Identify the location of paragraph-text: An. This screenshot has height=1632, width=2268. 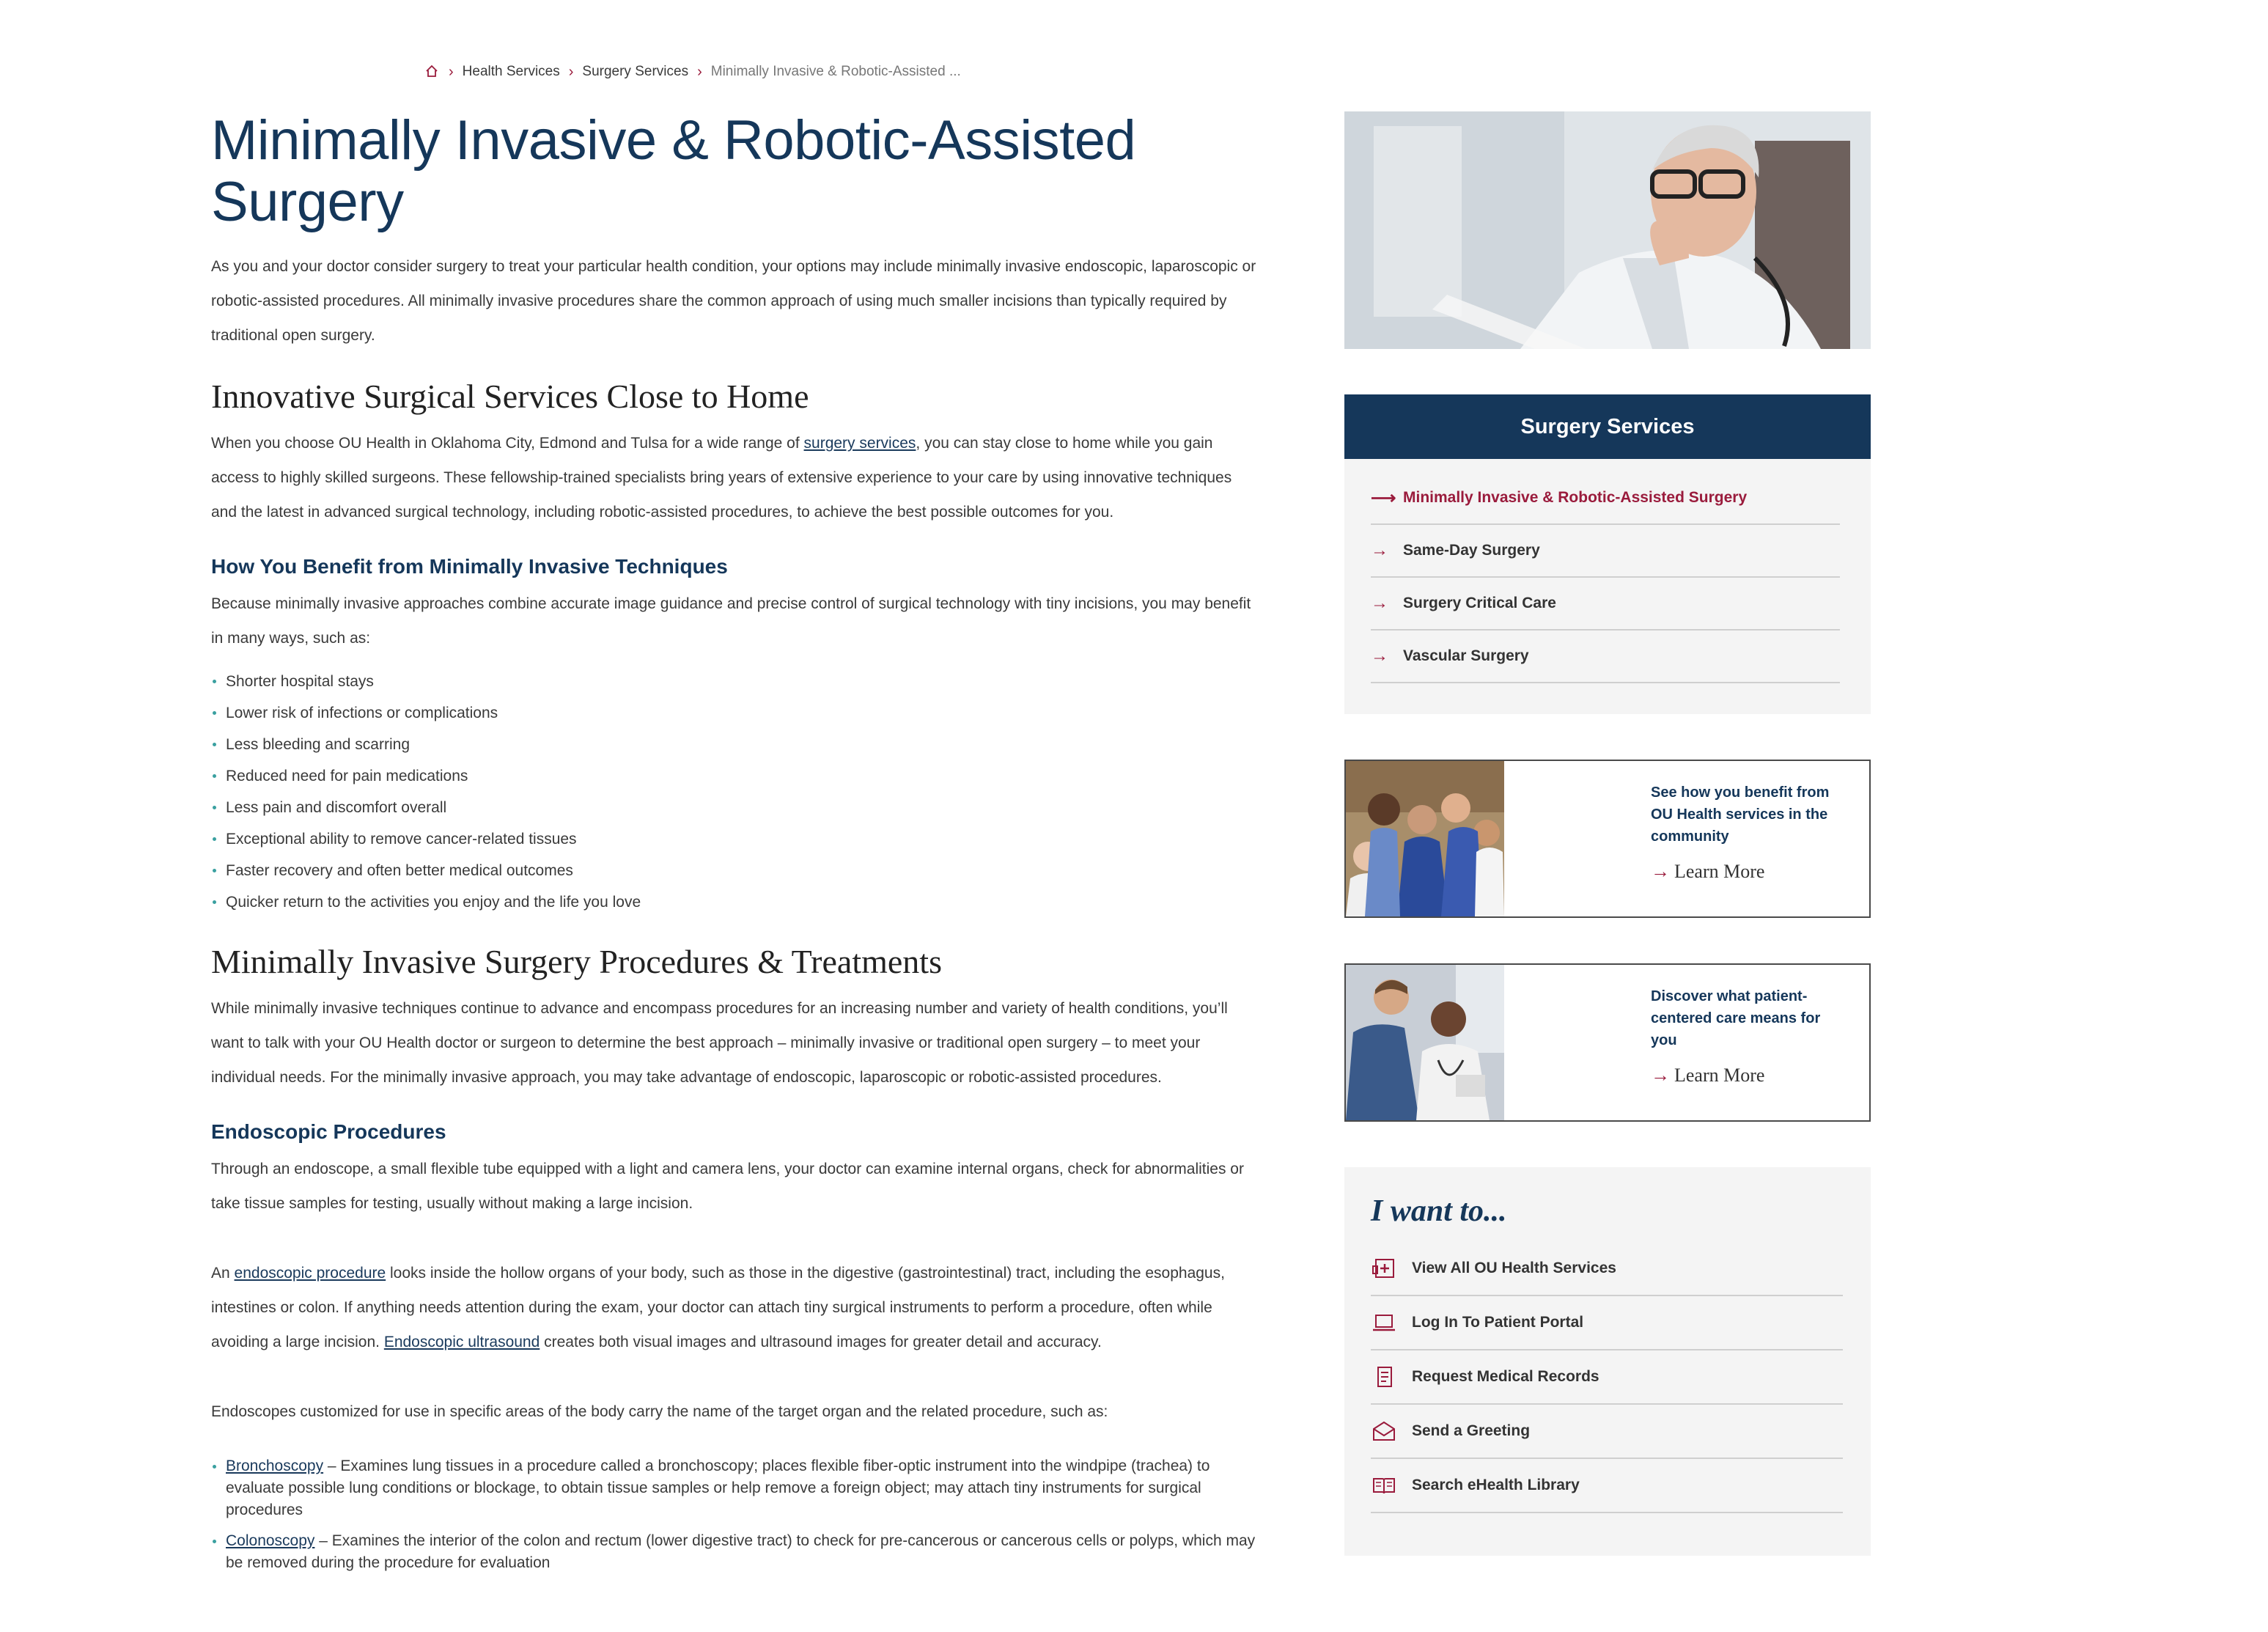
(223, 1273).